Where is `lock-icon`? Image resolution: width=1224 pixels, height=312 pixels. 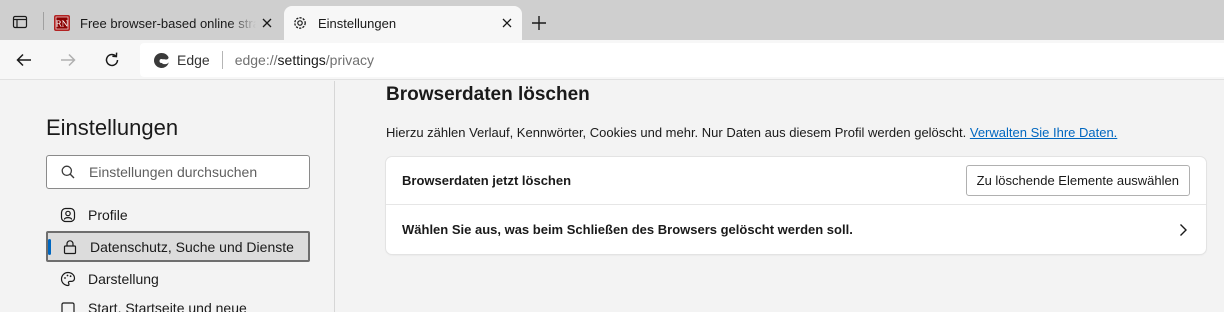 lock-icon is located at coordinates (70, 247).